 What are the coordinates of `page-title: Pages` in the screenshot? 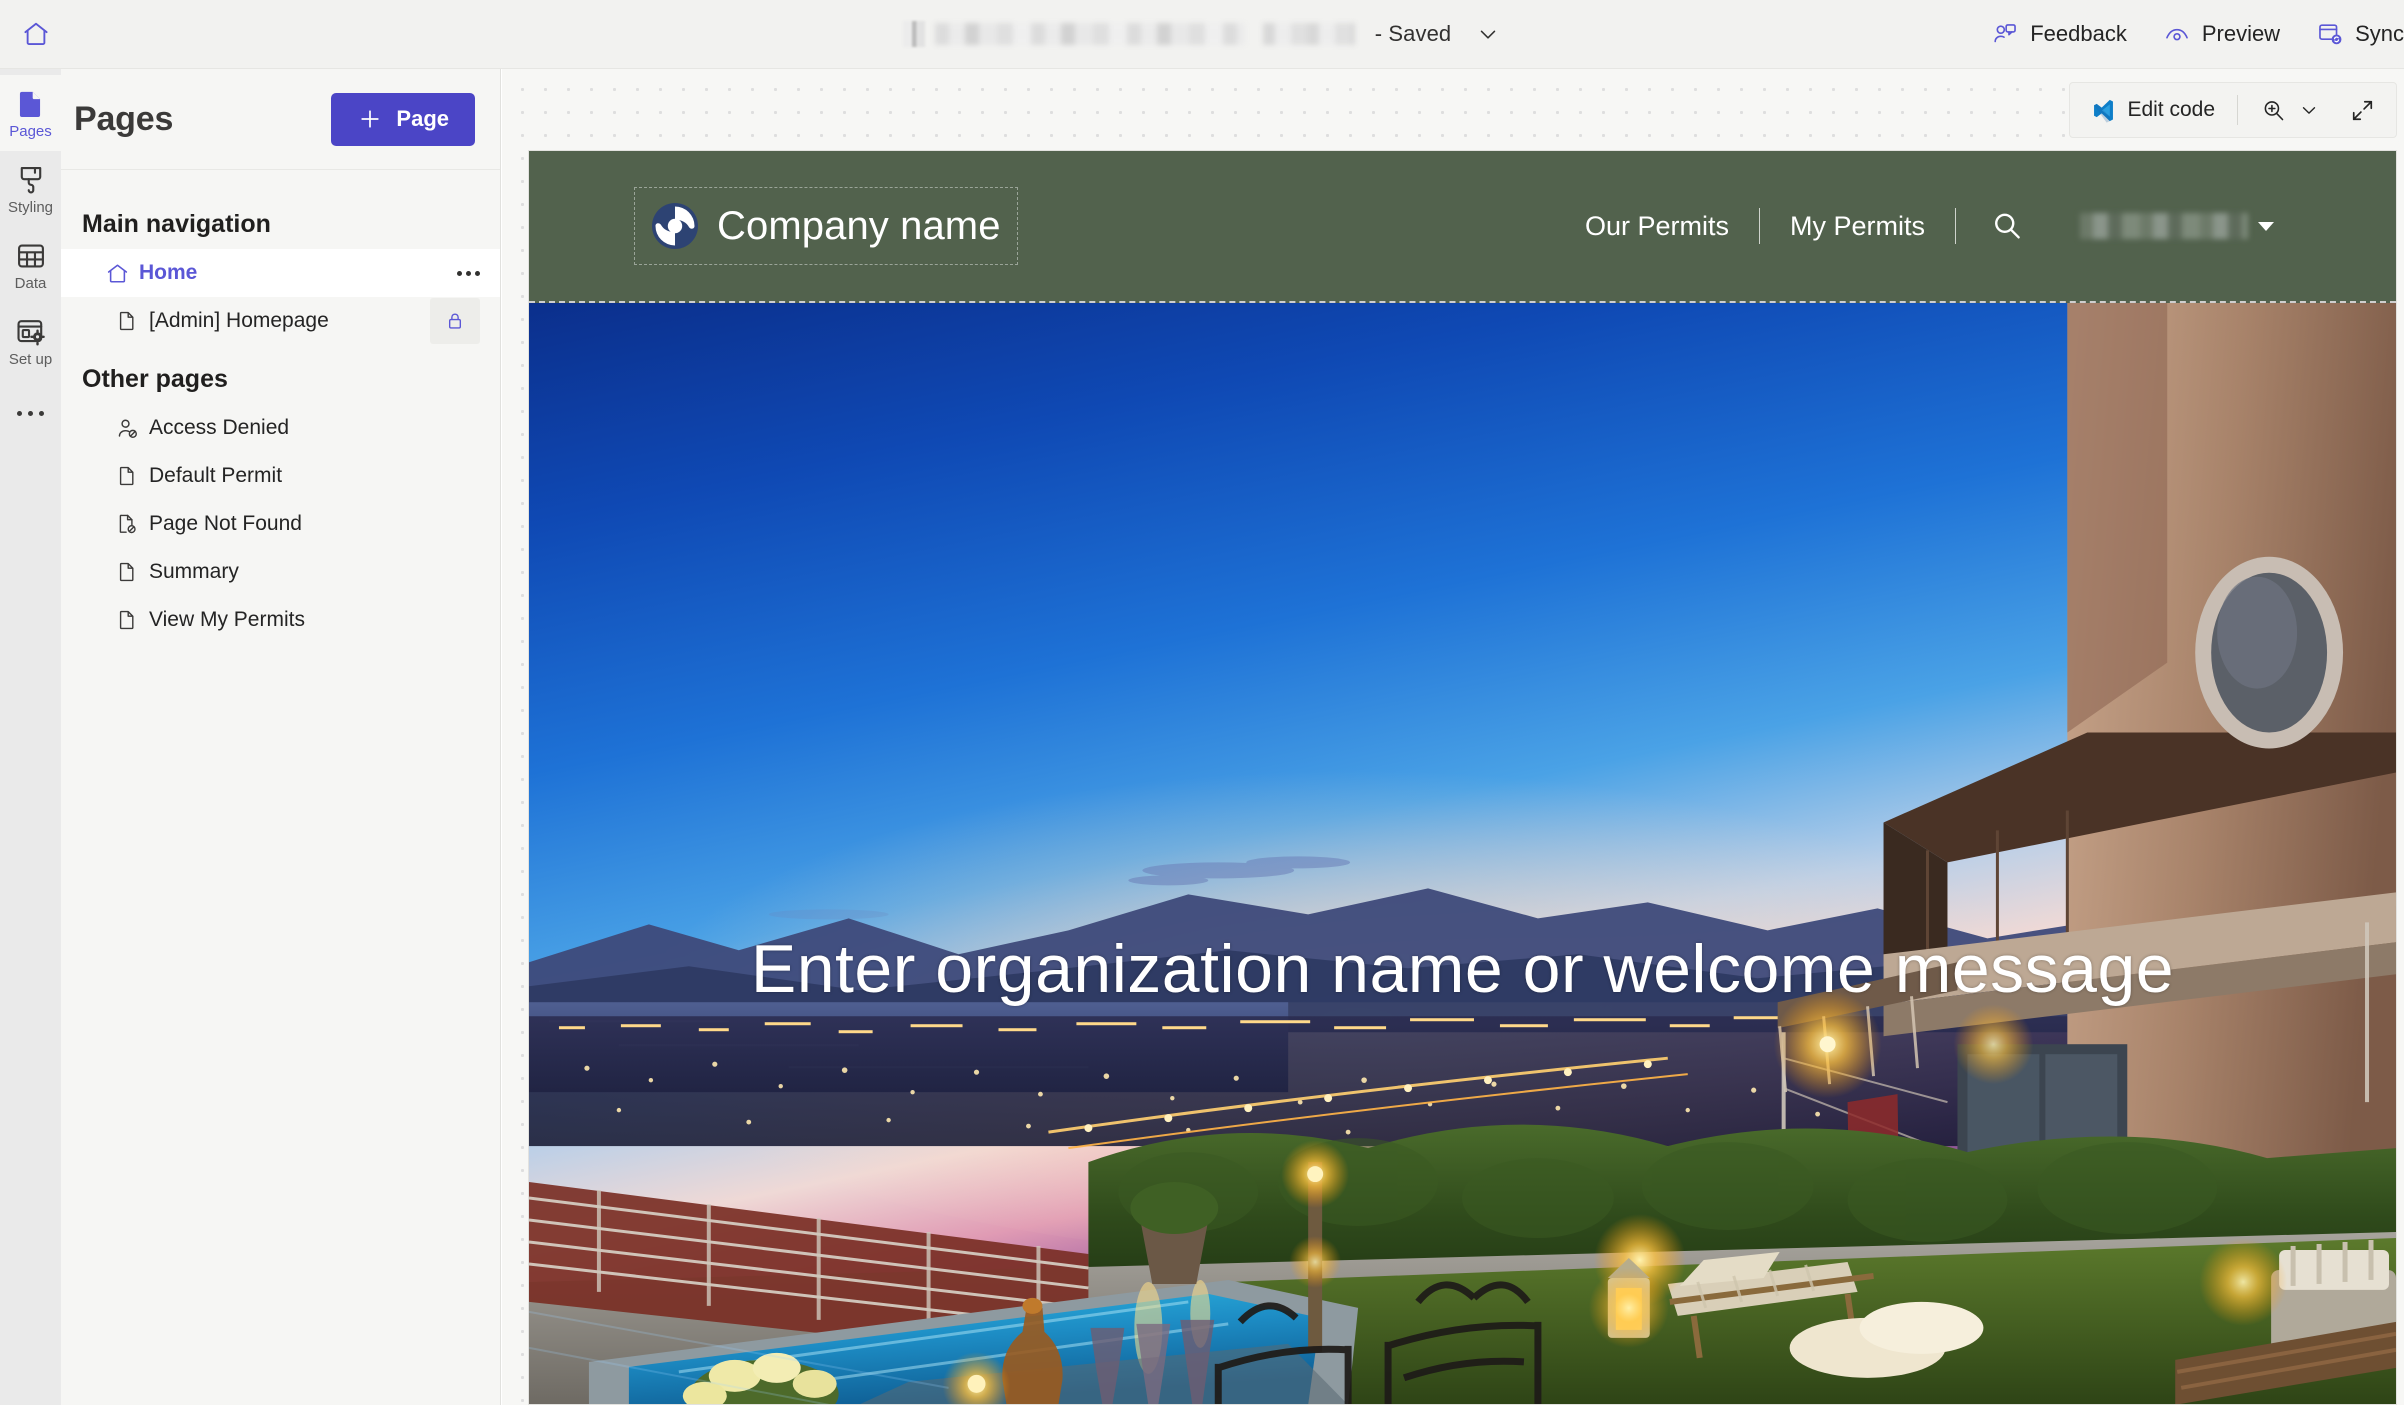 It's located at (124, 118).